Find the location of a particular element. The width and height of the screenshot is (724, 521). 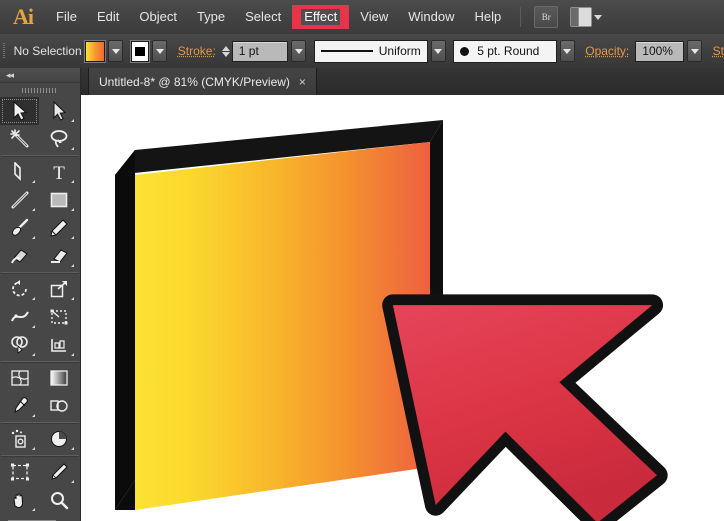

free-transform-tool is located at coordinates (58, 317).